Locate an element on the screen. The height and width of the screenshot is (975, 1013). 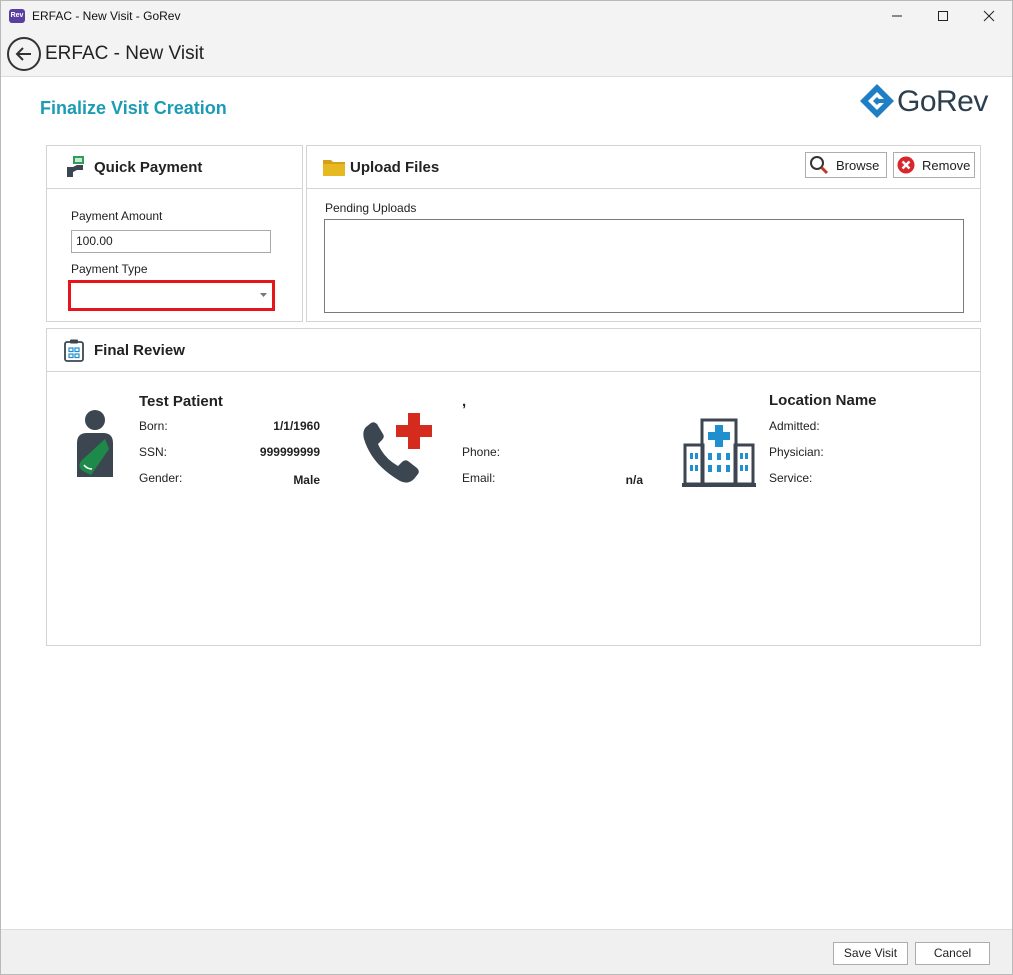
quick-payment-title: Quick Payment is located at coordinates (148, 167).